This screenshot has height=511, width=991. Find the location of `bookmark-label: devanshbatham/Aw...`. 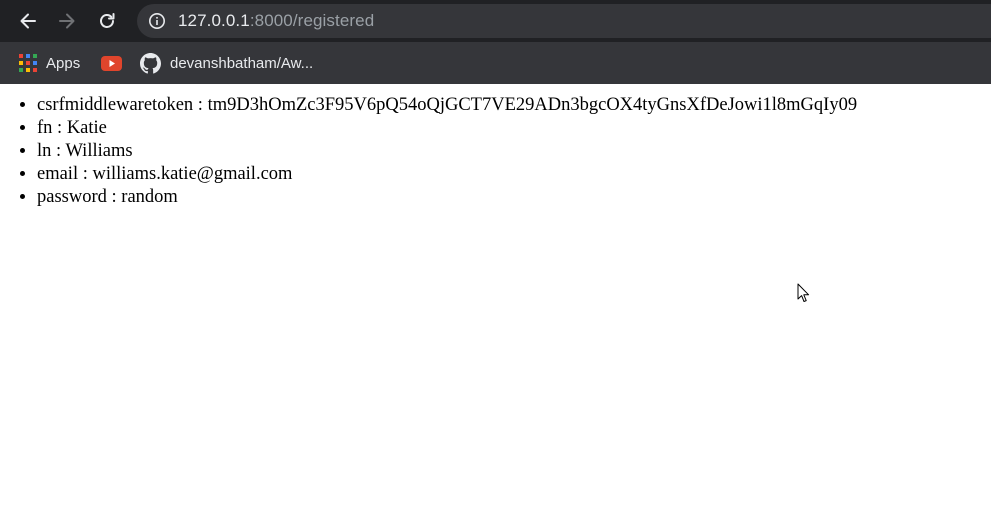

bookmark-label: devanshbatham/Aw... is located at coordinates (242, 63).